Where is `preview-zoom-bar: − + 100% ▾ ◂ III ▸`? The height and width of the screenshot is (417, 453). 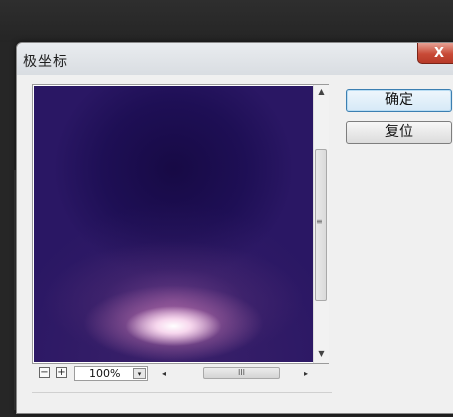
preview-zoom-bar: − + 100% ▾ ◂ III ▸ is located at coordinates (180, 373).